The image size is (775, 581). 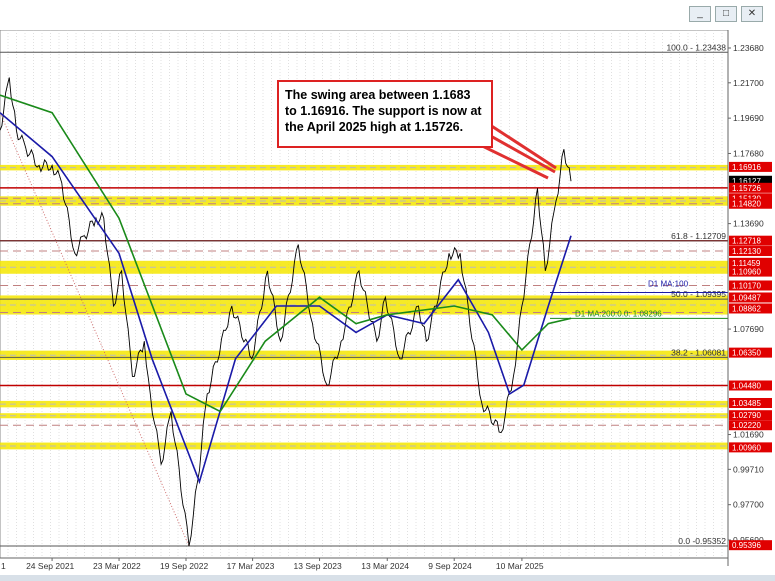 I want to click on y-tick-label: 0.97700, so click(x=748, y=505).